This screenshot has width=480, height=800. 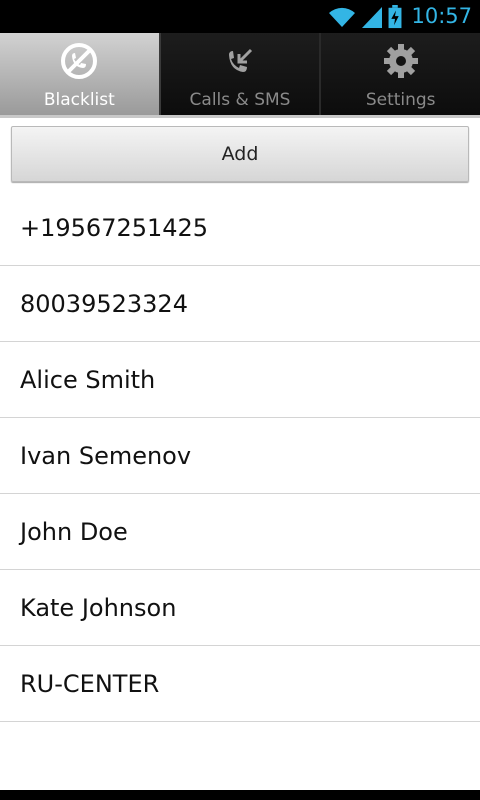 What do you see at coordinates (240, 100) in the screenshot?
I see `tab-label: Calls & SMS` at bounding box center [240, 100].